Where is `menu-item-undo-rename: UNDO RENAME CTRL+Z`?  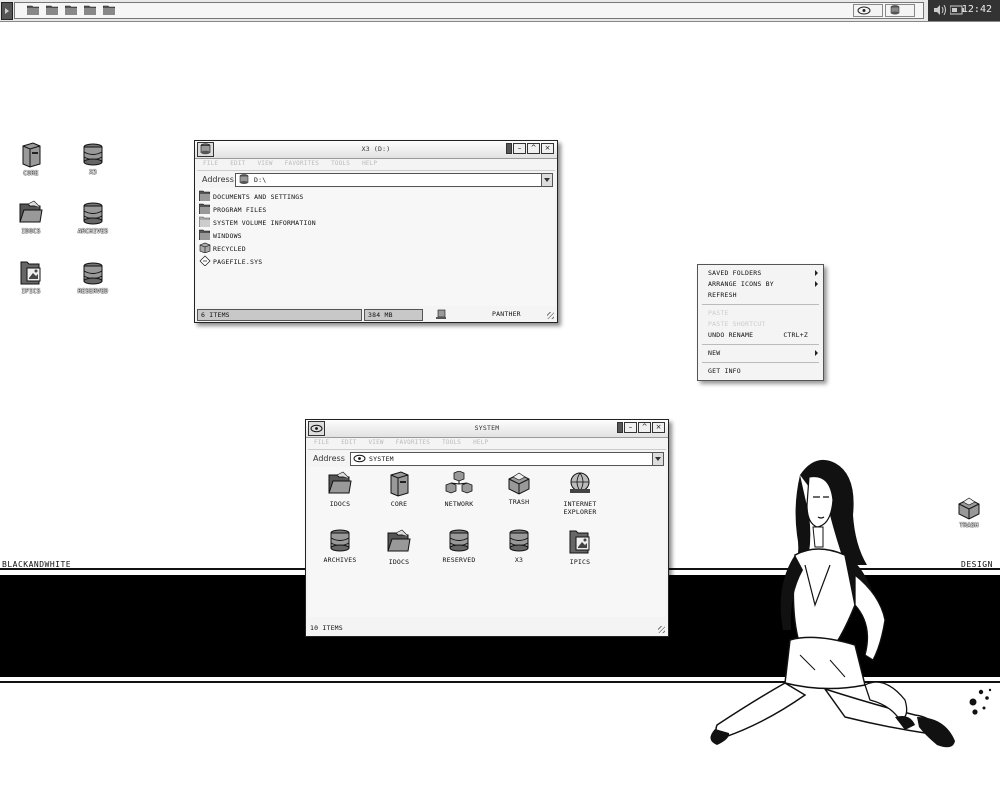
menu-item-undo-rename: UNDO RENAME CTRL+Z is located at coordinates (763, 335).